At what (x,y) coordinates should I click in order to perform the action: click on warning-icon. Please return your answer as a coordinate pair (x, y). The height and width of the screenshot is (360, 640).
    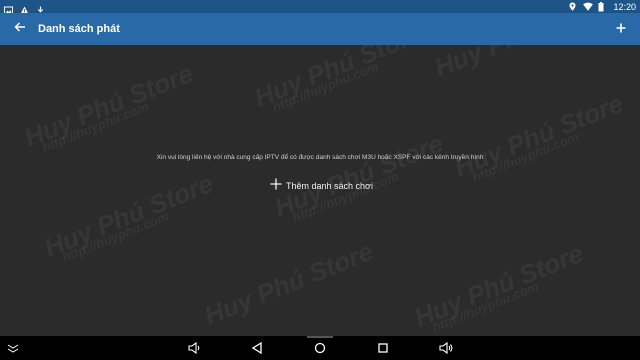
    Looking at the image, I should click on (24, 8).